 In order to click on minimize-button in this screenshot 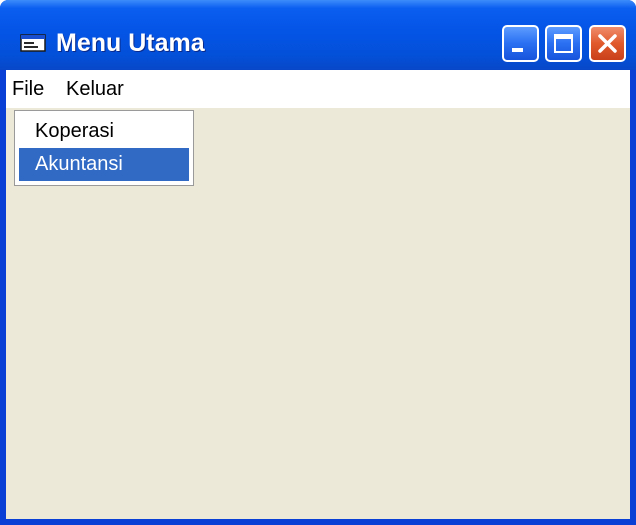, I will do `click(520, 43)`.